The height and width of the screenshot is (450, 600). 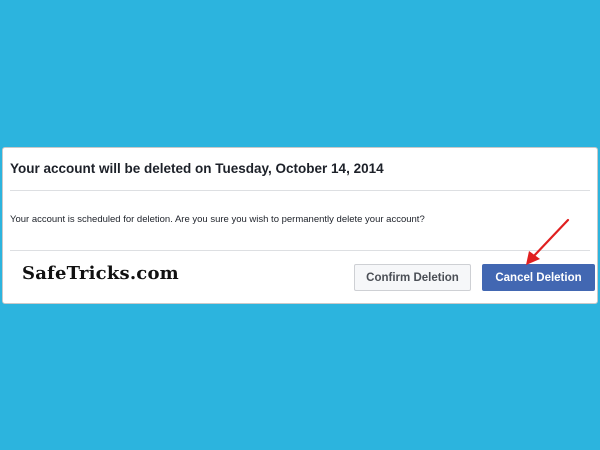 I want to click on title-divider, so click(x=300, y=190).